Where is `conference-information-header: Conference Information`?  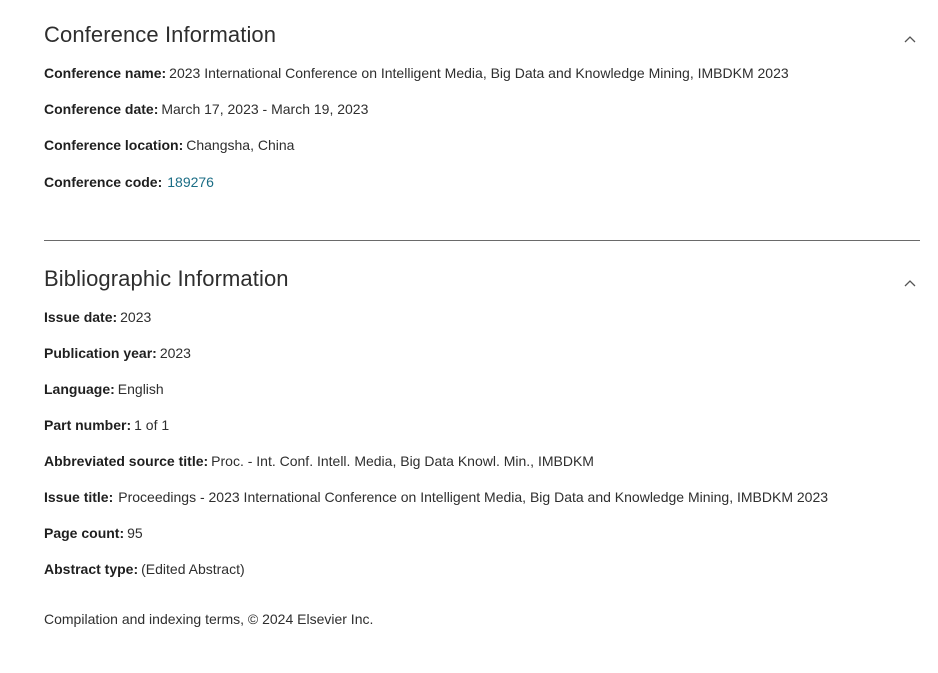 conference-information-header: Conference Information is located at coordinates (482, 35).